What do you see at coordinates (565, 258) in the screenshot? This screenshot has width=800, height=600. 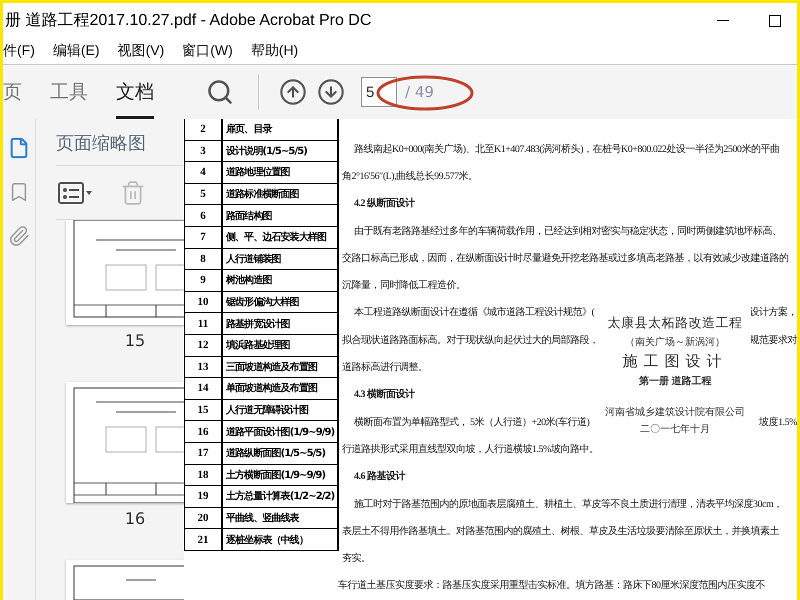 I see `paragraph-line: 交路口标高已形成，因而，在纵断面设计时尽量避免开挖老路基或过多填高老路基，以有效减少改建道路的` at bounding box center [565, 258].